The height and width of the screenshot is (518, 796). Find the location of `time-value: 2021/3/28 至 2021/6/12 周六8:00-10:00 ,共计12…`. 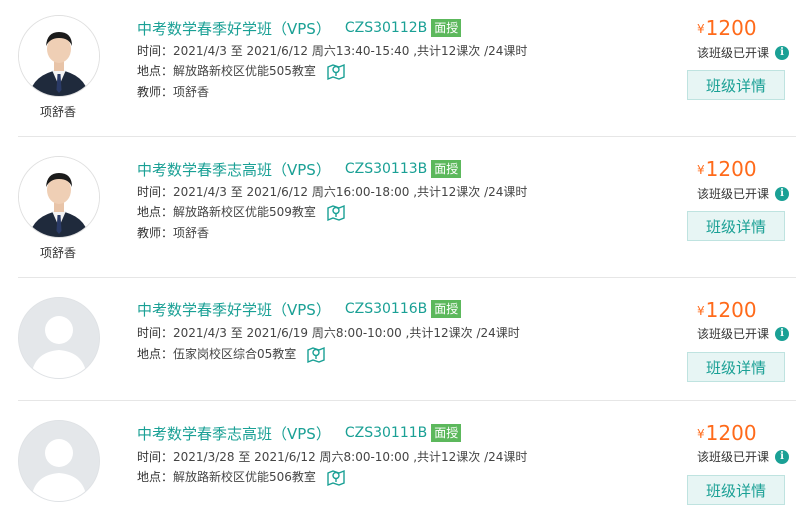

time-value: 2021/3/28 至 2021/6/12 周六8:00-10:00 ,共计12… is located at coordinates (350, 457).